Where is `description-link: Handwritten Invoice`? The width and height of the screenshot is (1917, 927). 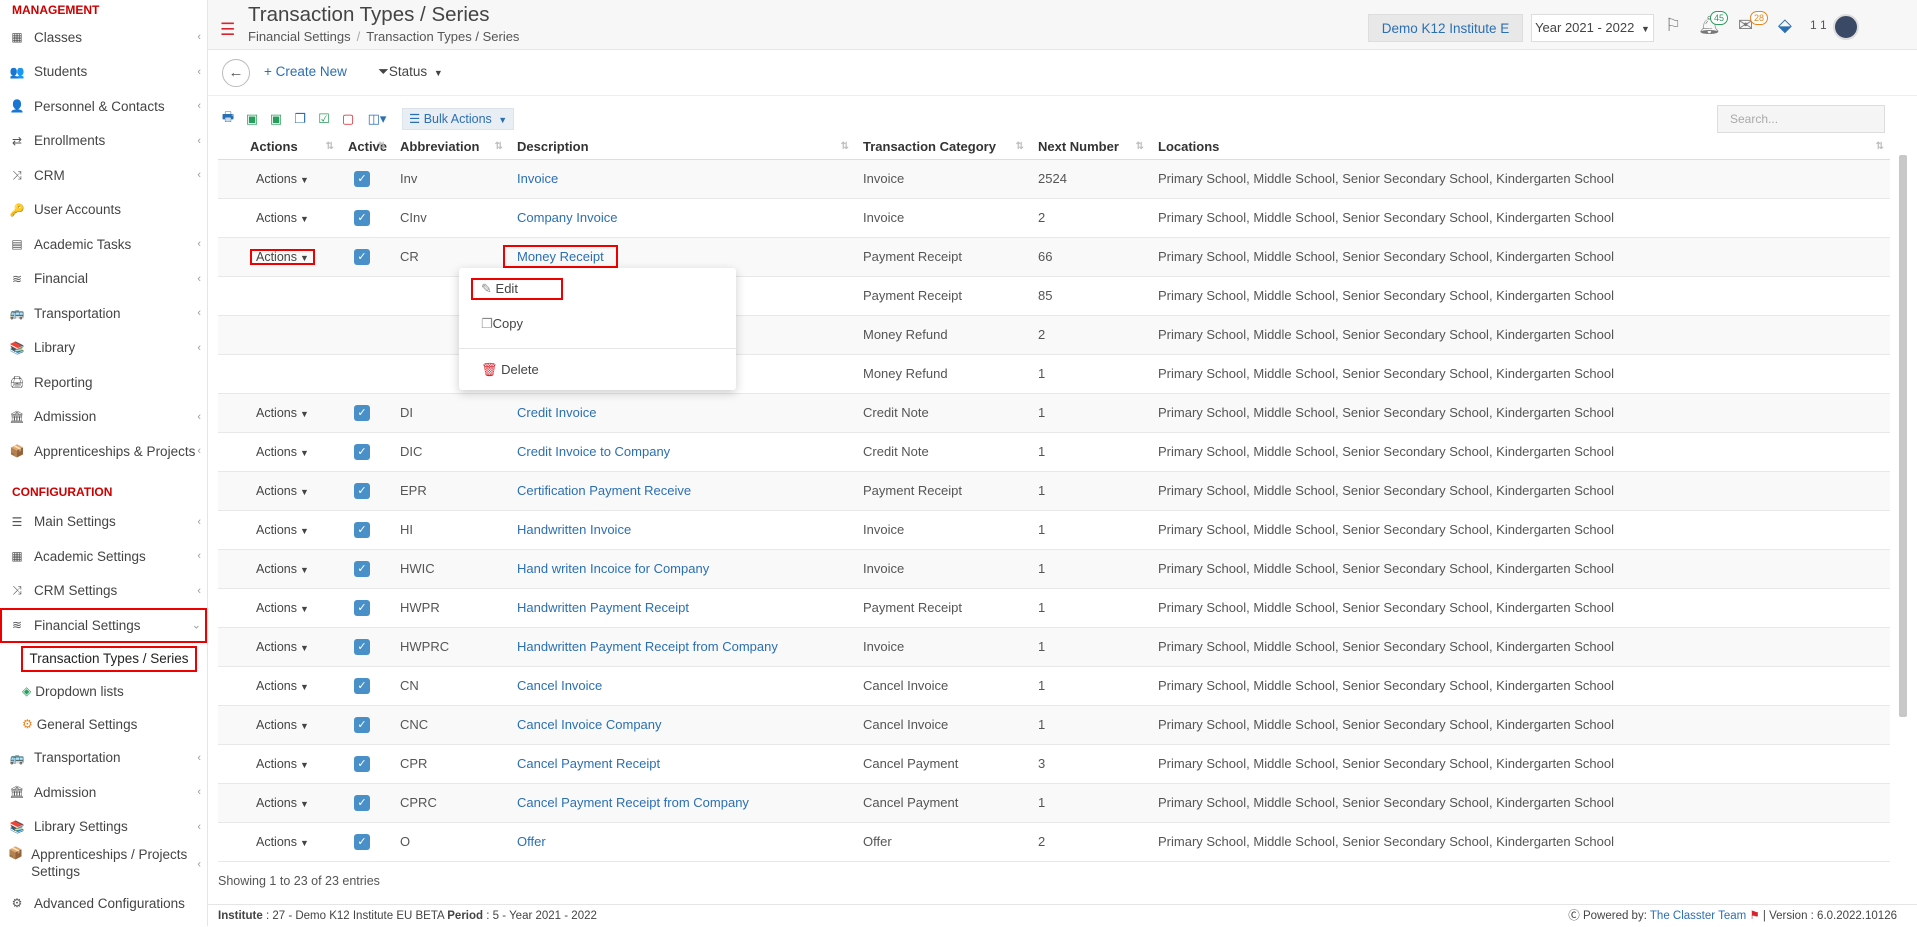
description-link: Handwritten Invoice is located at coordinates (574, 529).